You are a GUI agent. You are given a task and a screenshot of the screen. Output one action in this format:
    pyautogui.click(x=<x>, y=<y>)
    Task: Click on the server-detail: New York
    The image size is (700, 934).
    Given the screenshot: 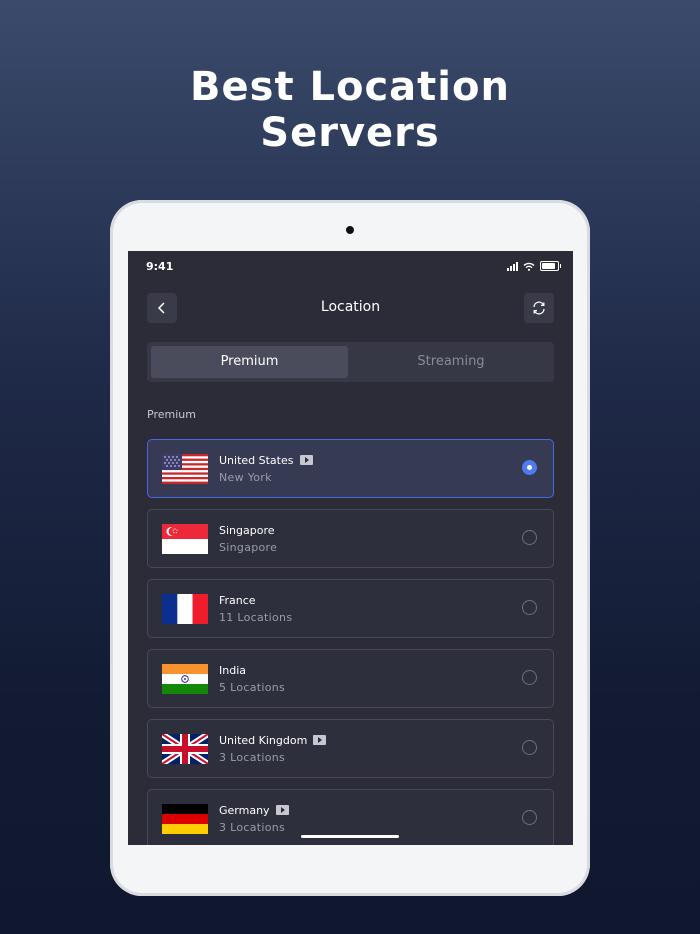 What is the action you would take?
    pyautogui.click(x=245, y=477)
    